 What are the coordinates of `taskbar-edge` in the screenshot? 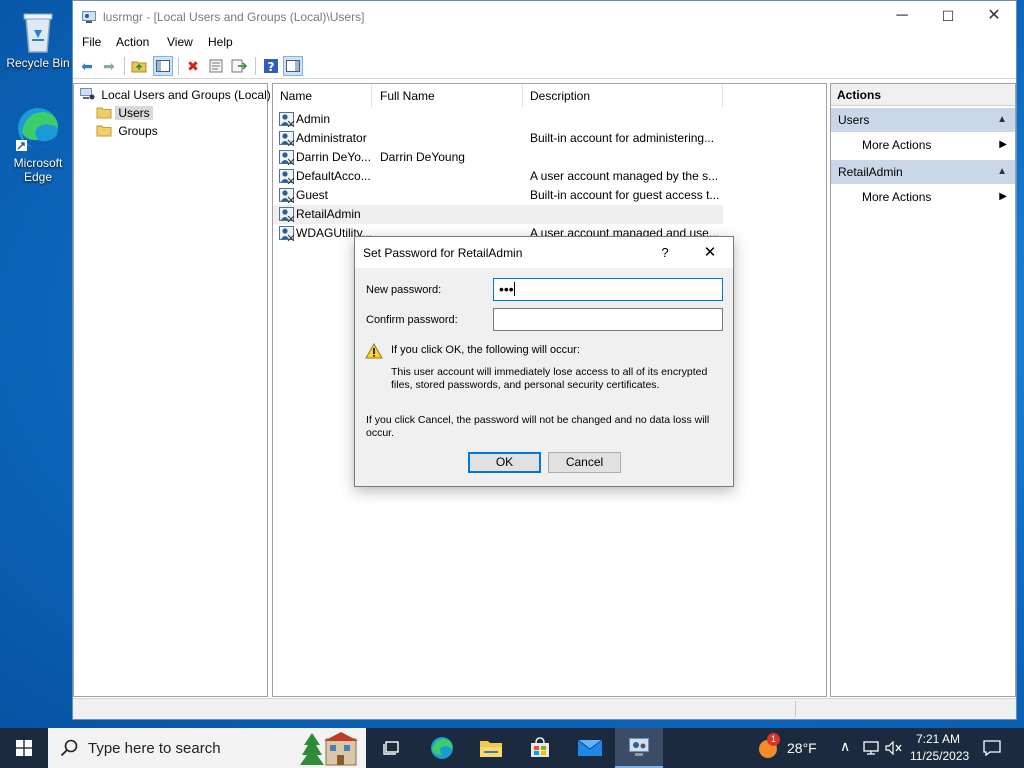 It's located at (442, 748).